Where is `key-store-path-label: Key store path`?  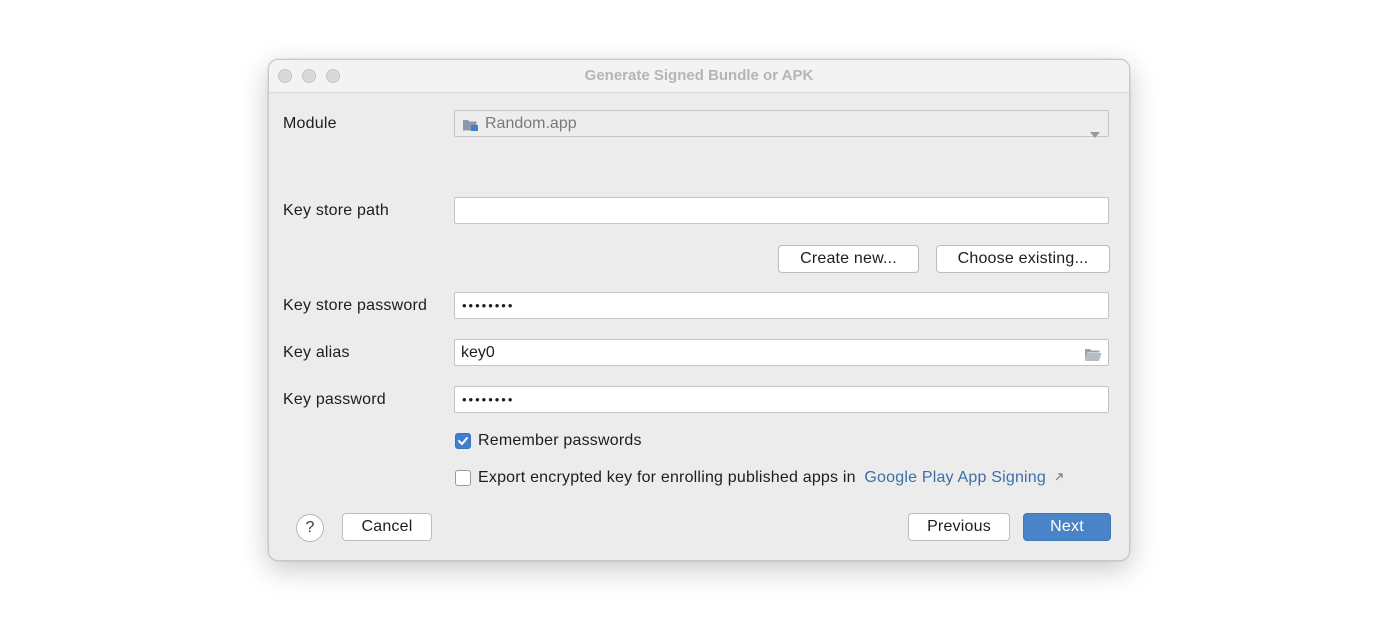 key-store-path-label: Key store path is located at coordinates (336, 210).